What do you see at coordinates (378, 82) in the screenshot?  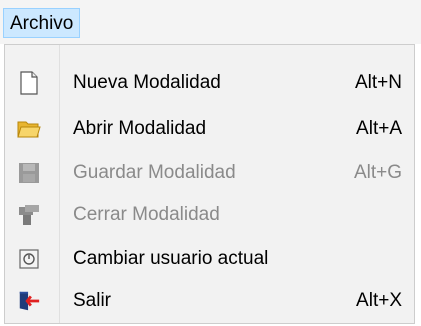 I see `menu-item-shortcut: Alt+N` at bounding box center [378, 82].